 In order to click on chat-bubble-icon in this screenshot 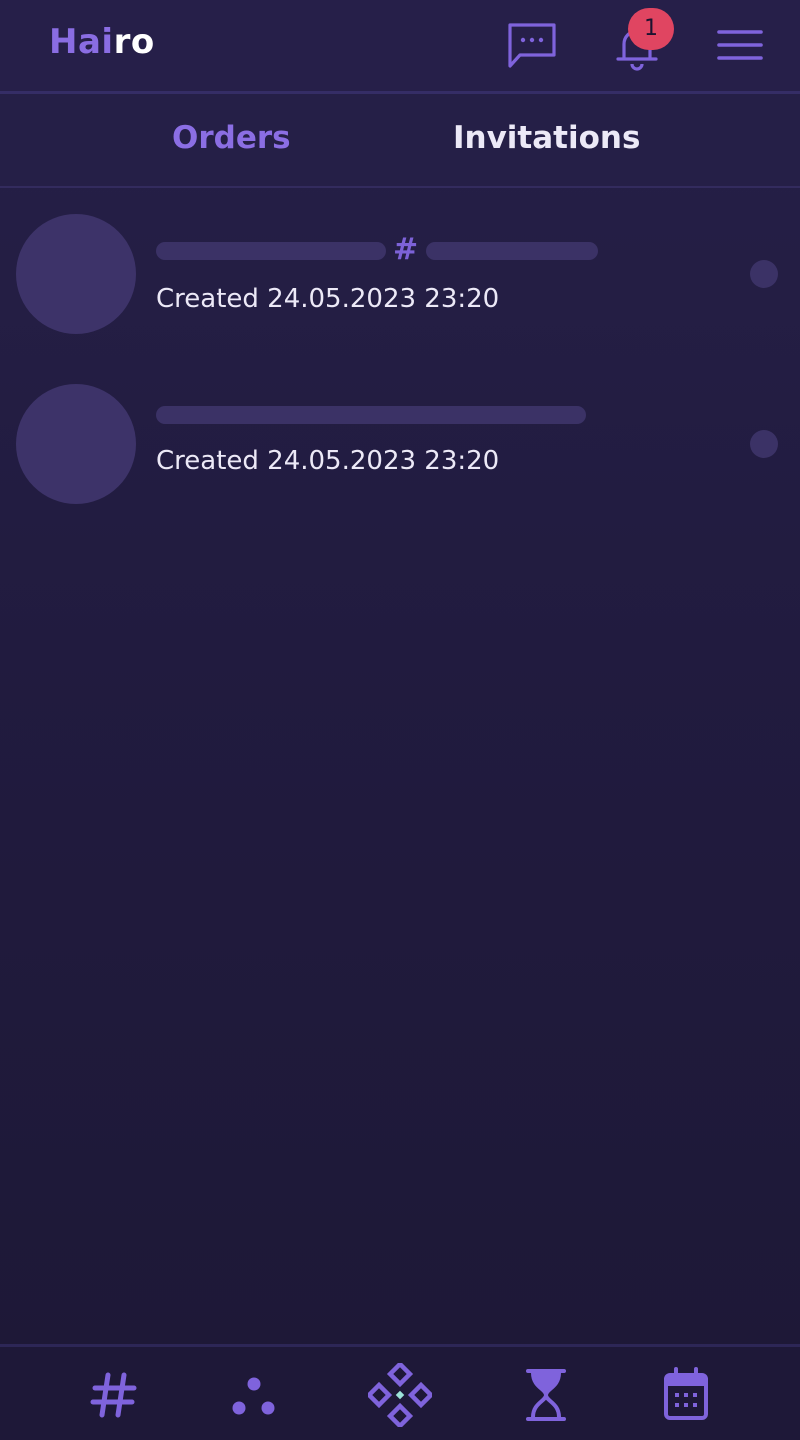, I will do `click(532, 45)`.